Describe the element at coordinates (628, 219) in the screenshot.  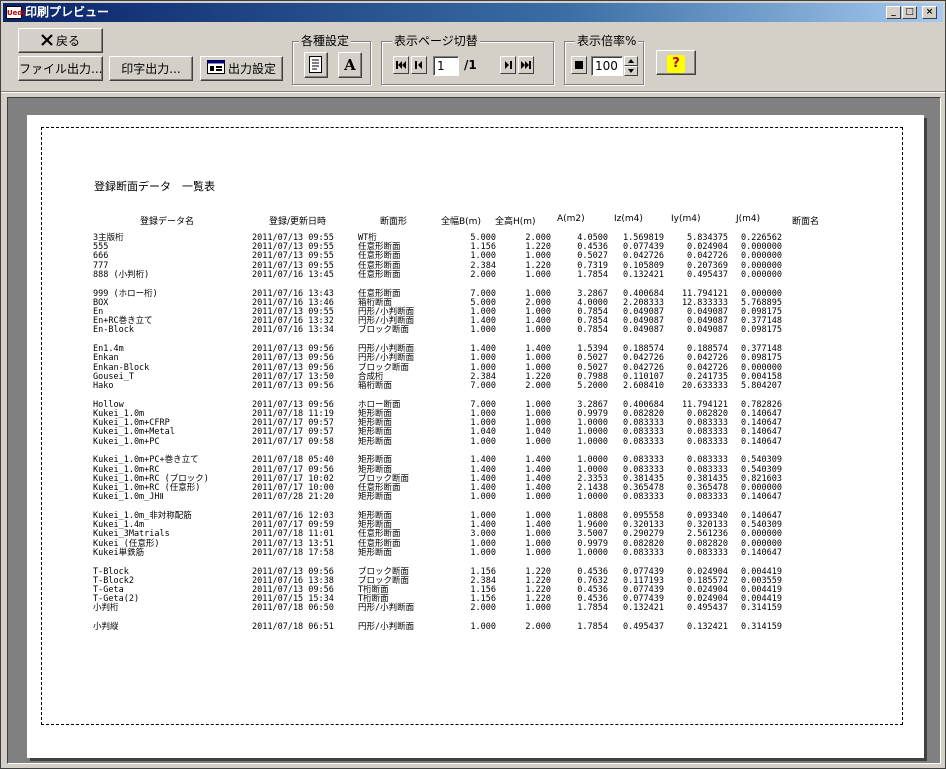
I see `header-iz: Iz(m4)` at that location.